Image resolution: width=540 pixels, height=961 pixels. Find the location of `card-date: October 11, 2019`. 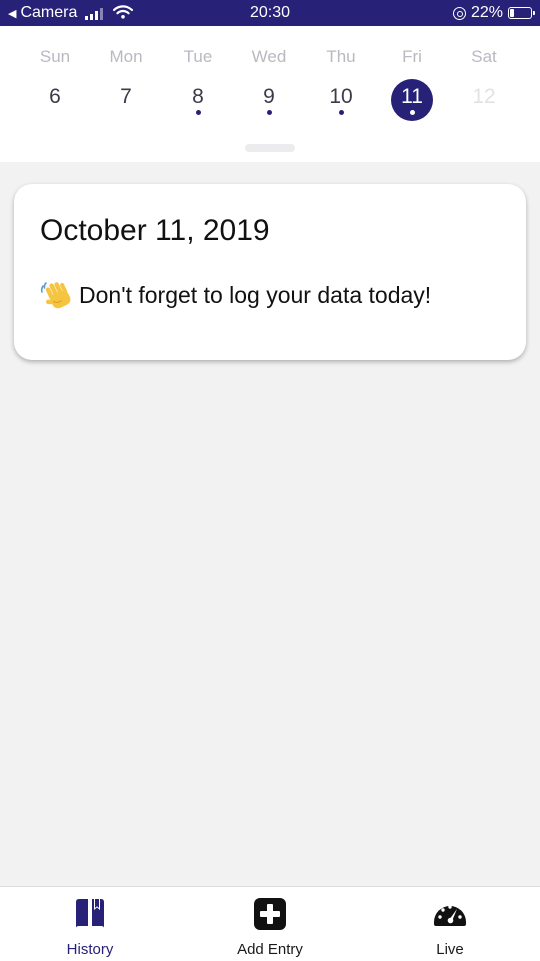

card-date: October 11, 2019 is located at coordinates (155, 230).